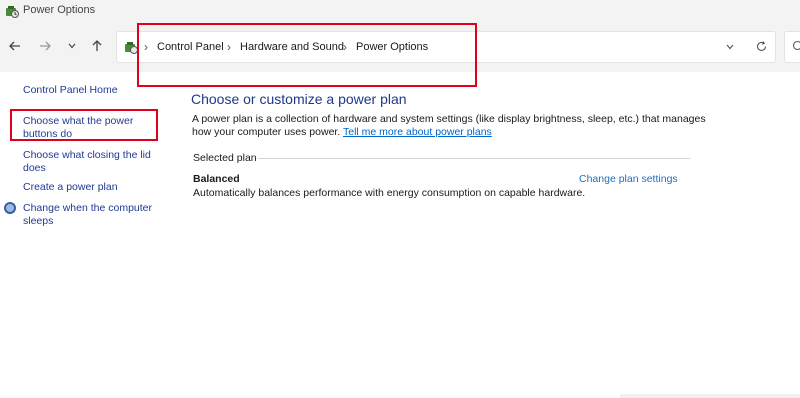 Image resolution: width=800 pixels, height=398 pixels. I want to click on bottom-bar, so click(710, 396).